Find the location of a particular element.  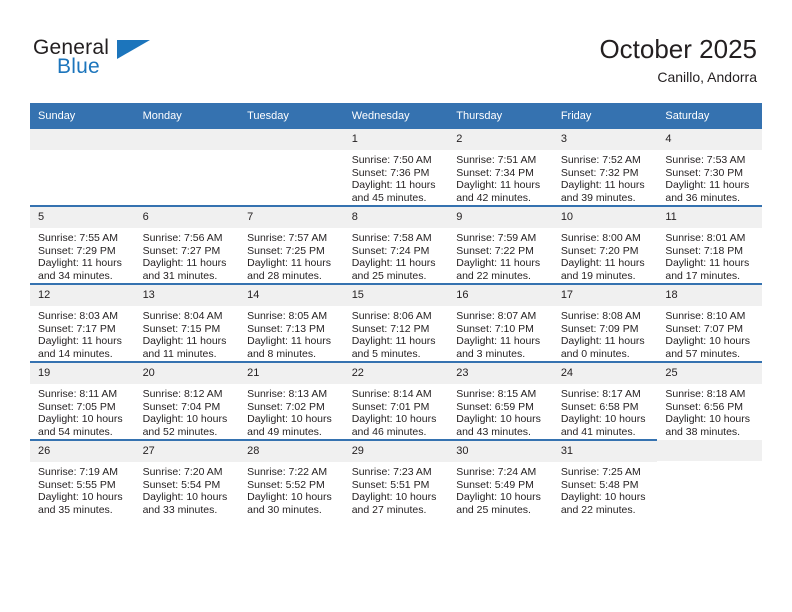

day-number: 20 is located at coordinates (187, 373).